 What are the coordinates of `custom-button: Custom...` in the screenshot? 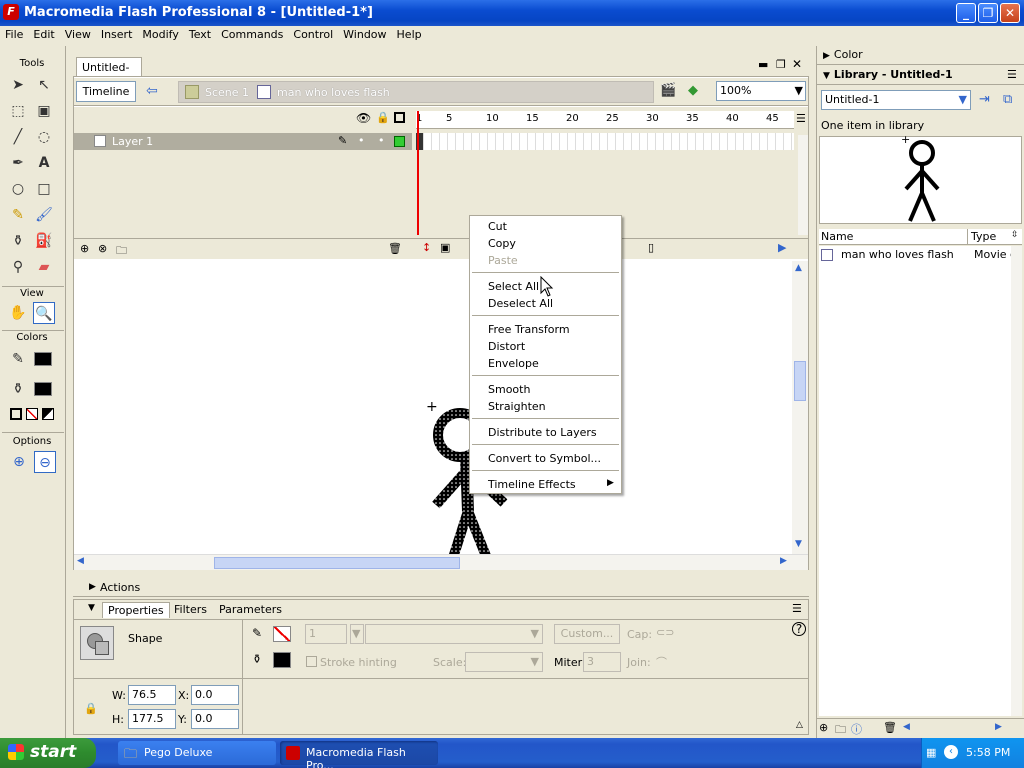 It's located at (587, 634).